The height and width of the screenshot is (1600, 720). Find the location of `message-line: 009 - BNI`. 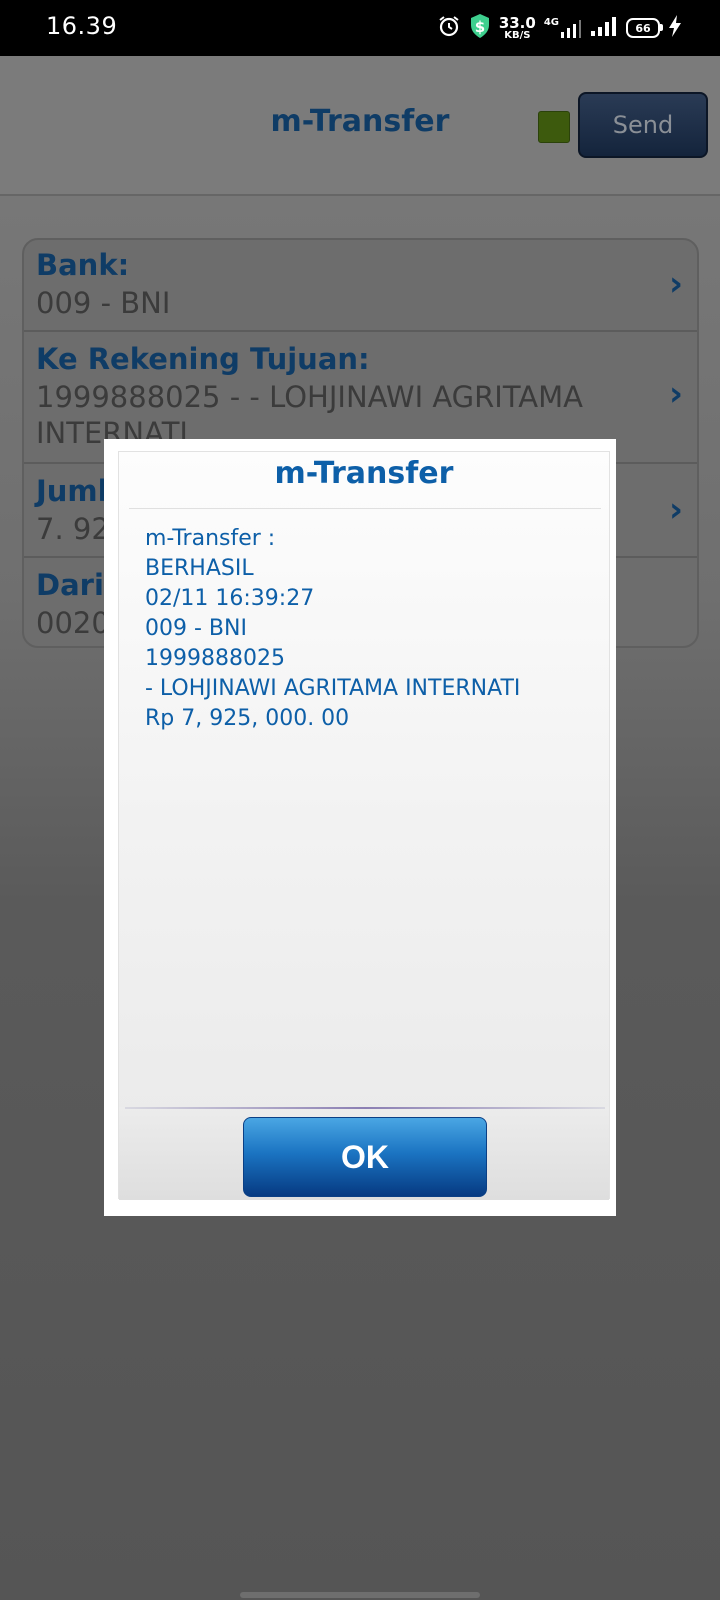

message-line: 009 - BNI is located at coordinates (196, 628).